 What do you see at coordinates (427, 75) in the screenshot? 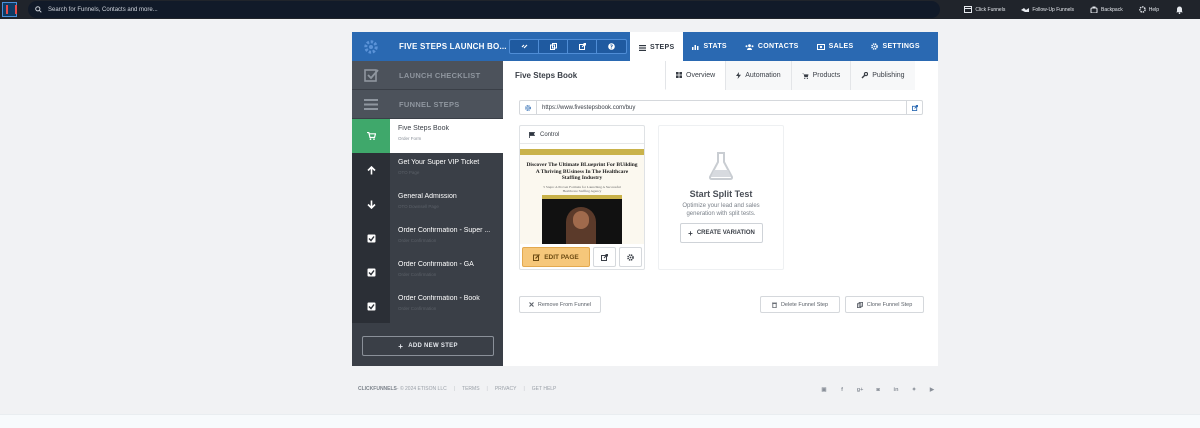
I see `sidebar-launch-checklist: LAUNCH CHECKLIST` at bounding box center [427, 75].